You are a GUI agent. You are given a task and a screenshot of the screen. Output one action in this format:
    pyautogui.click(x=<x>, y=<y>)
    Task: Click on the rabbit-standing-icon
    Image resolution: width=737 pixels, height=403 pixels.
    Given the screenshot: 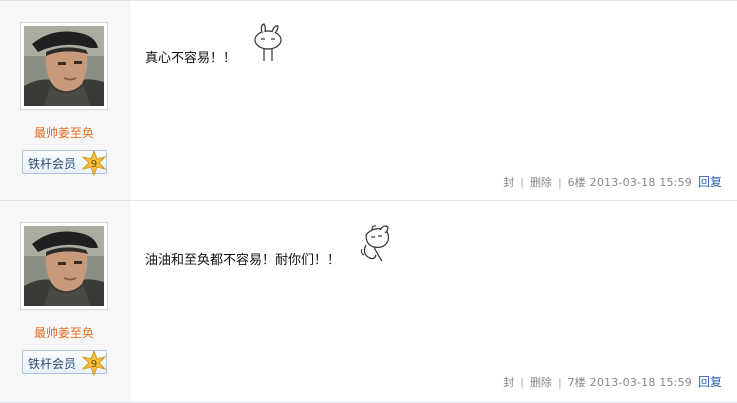 What is the action you would take?
    pyautogui.click(x=268, y=42)
    